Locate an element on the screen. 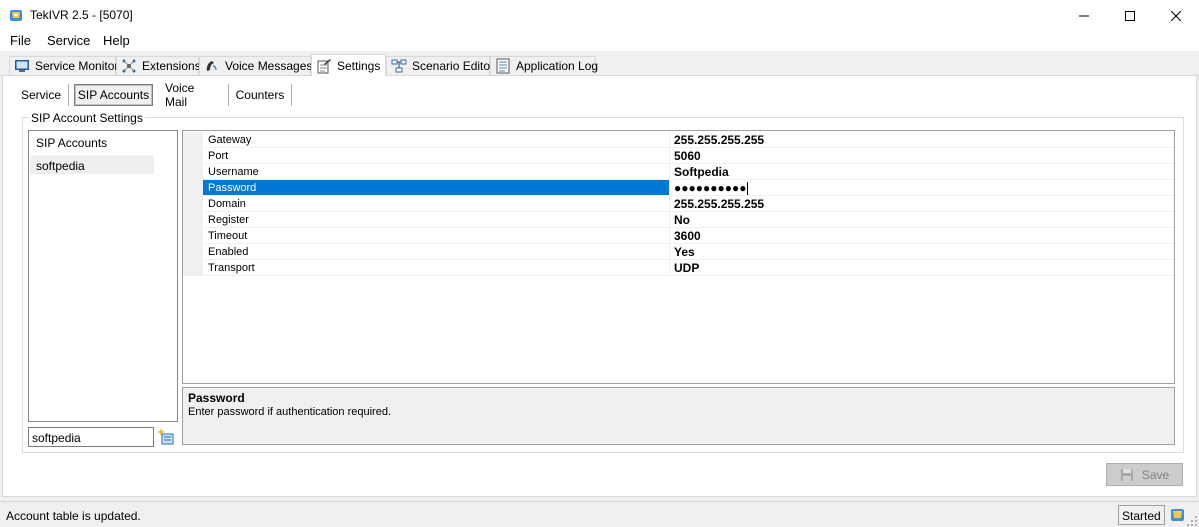  property-row-transport: Transport UDP is located at coordinates (678, 268).